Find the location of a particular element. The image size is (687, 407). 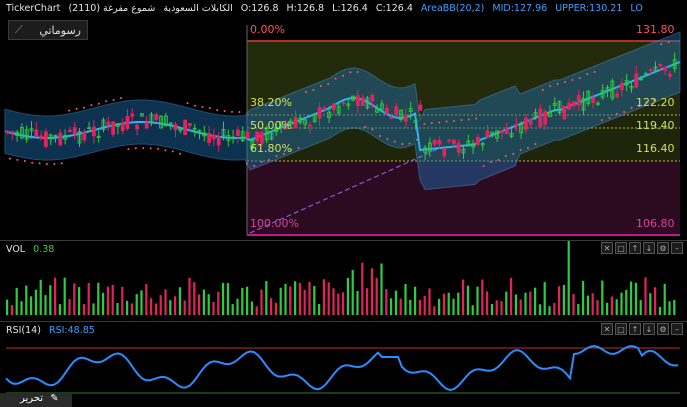

fib-price-50: 119.40 is located at coordinates (655, 125).